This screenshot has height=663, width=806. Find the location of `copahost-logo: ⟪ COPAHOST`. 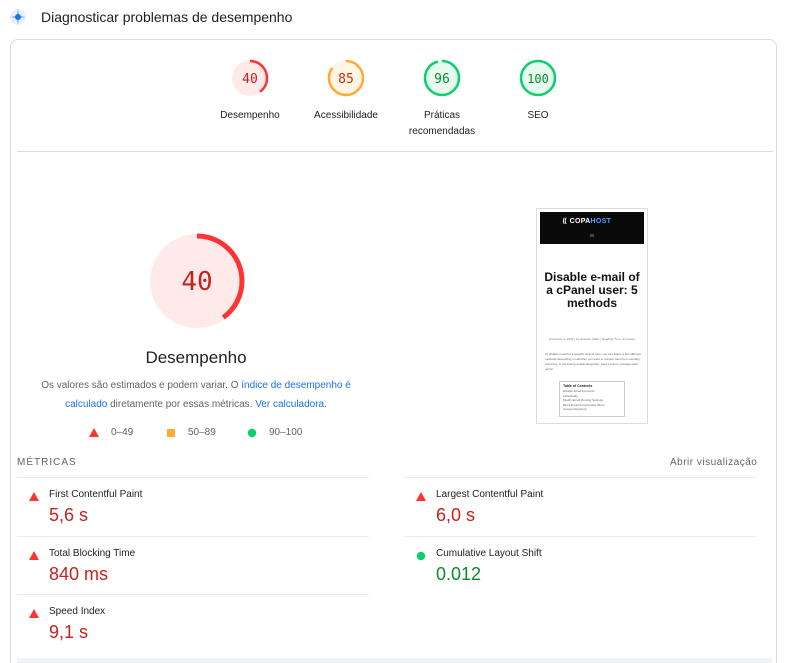

copahost-logo: ⟪ COPAHOST is located at coordinates (587, 221).